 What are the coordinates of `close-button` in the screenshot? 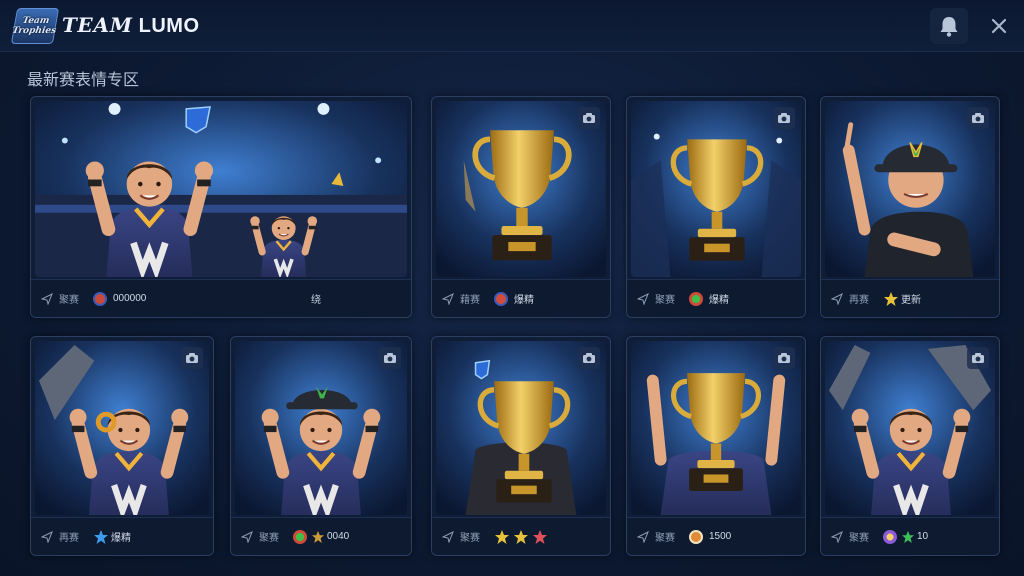 It's located at (999, 26).